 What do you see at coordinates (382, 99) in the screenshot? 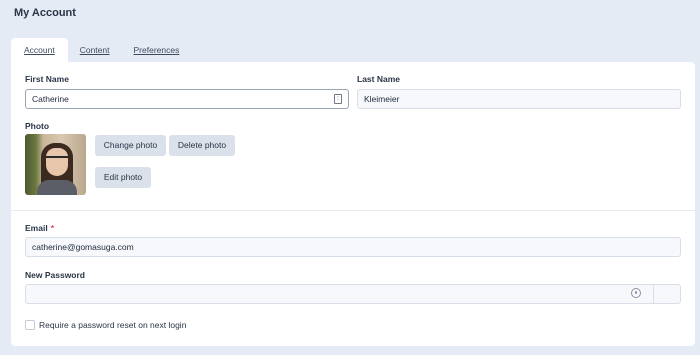
I see `last-name-value: Kleimeier` at bounding box center [382, 99].